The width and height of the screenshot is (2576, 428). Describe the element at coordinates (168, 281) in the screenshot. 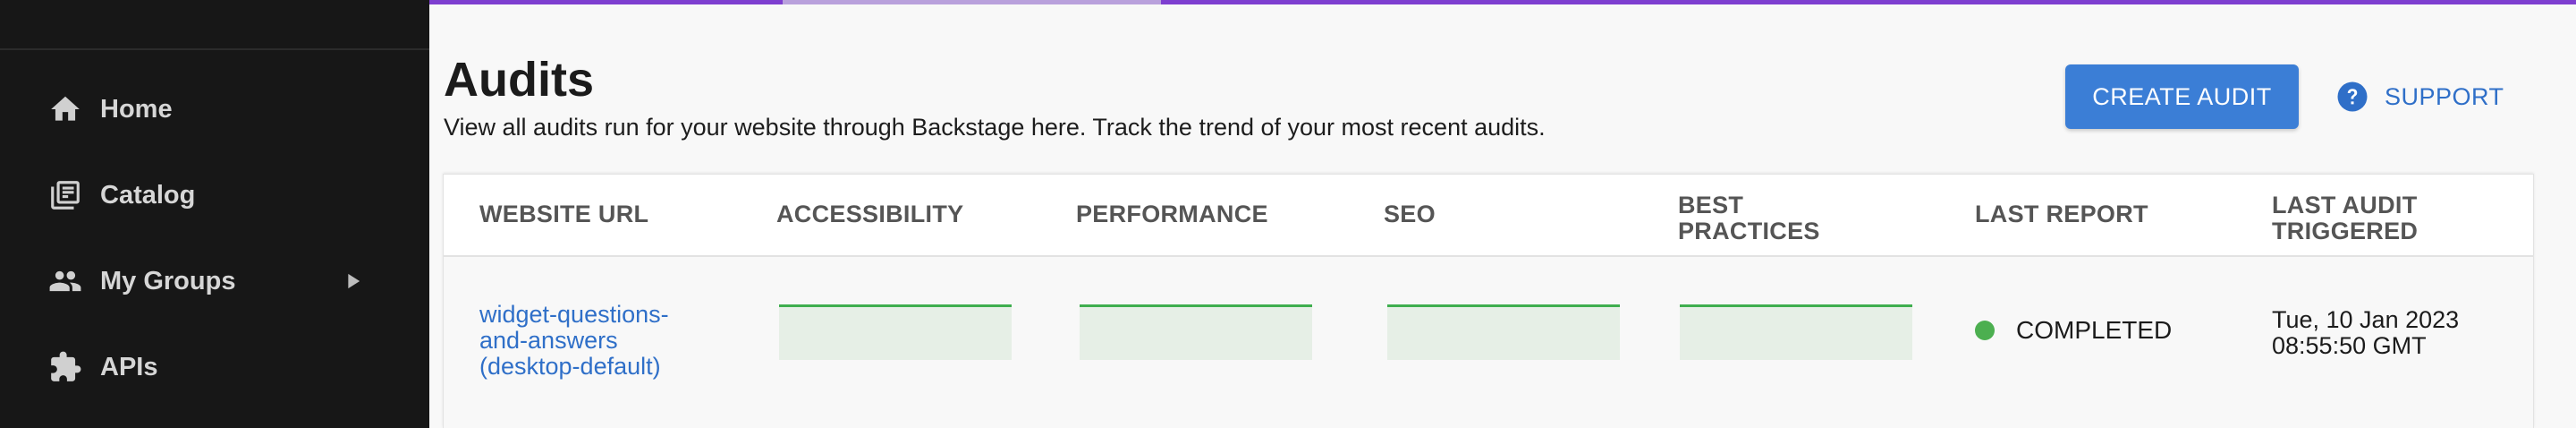

I see `sidebar-item-label: My Groups` at that location.